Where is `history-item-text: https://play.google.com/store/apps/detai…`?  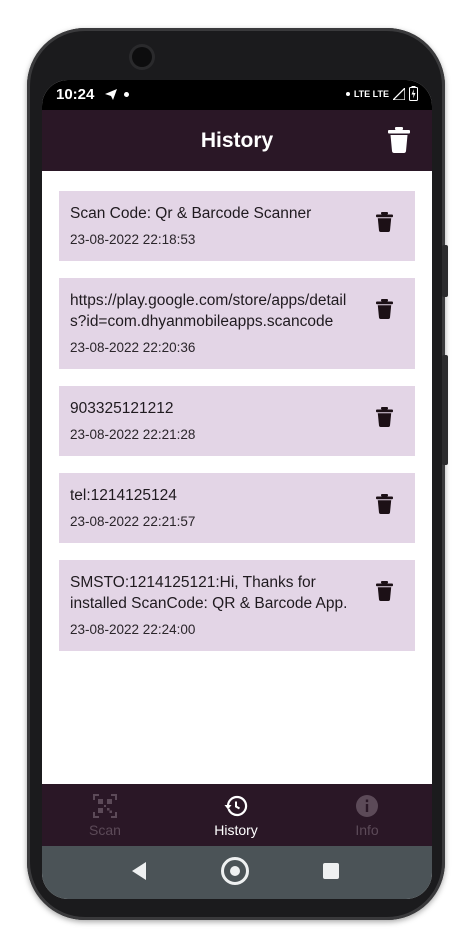
history-item-text: https://play.google.com/store/apps/detai… is located at coordinates (208, 311).